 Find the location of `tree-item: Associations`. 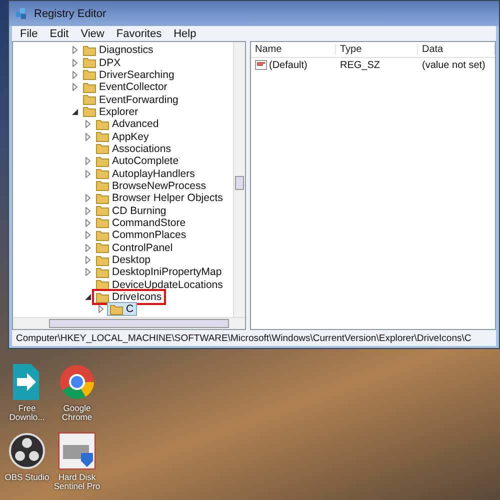

tree-item: Associations is located at coordinates (133, 148).